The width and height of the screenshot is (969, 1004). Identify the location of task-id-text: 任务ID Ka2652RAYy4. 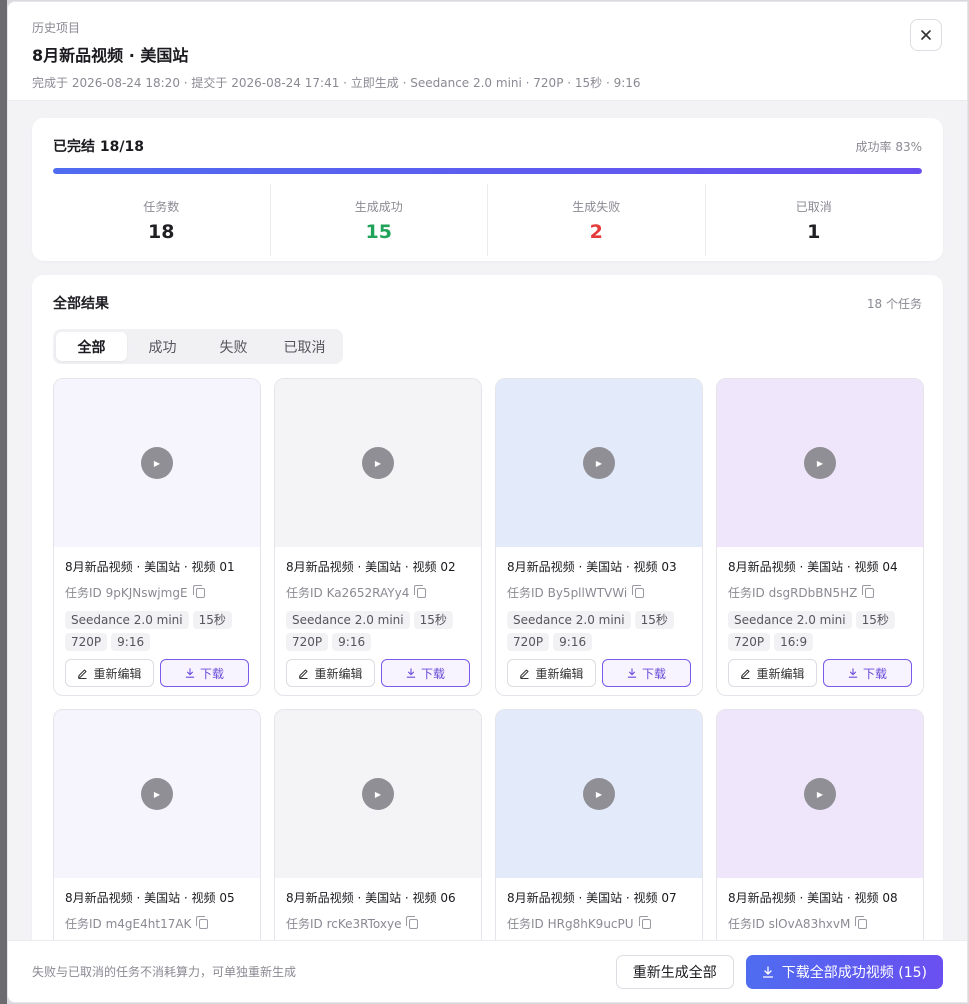
(348, 593).